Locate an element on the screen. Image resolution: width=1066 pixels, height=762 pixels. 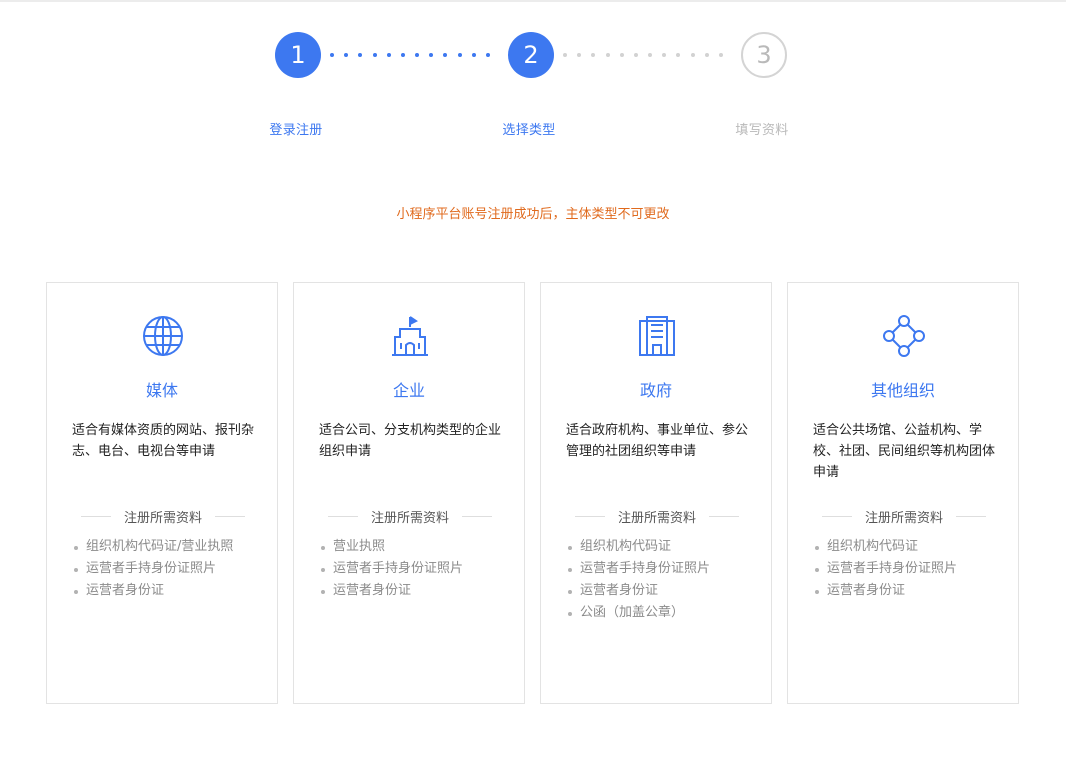
step-3-label: 填写资料 is located at coordinates (762, 130).